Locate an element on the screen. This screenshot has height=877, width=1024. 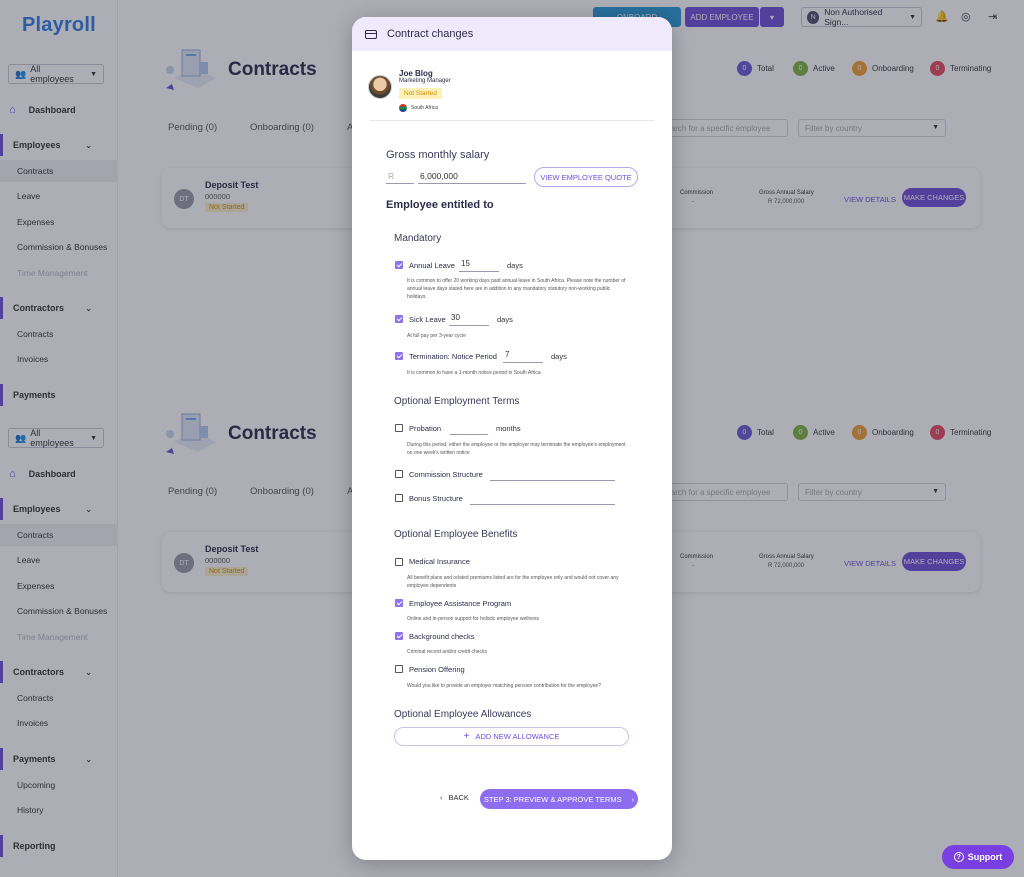
help-icon: ? is located at coordinates (958, 857).